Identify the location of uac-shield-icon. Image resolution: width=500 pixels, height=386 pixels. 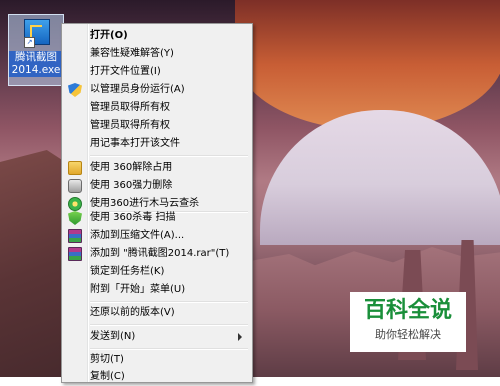
(75, 90).